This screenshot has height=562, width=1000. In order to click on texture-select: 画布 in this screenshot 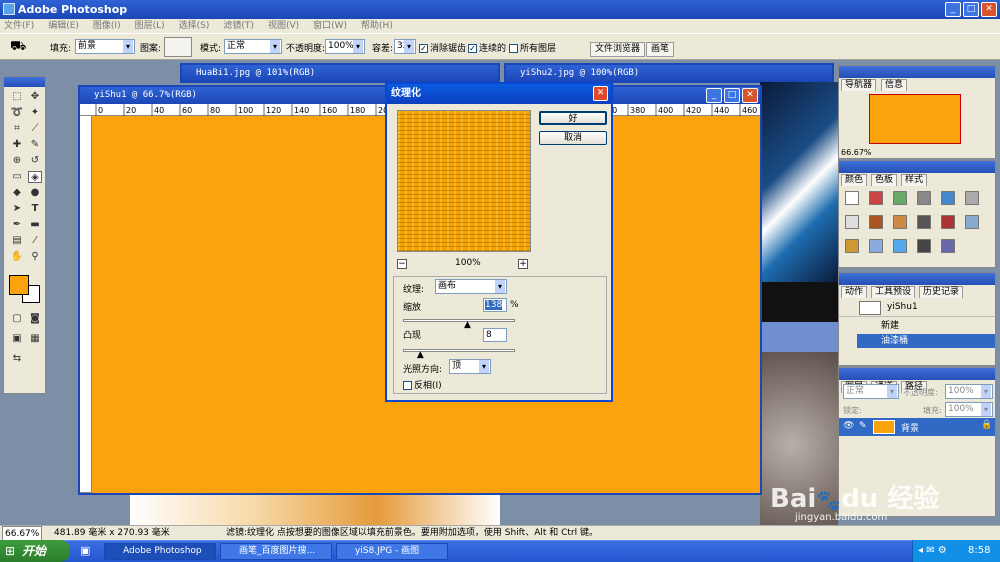, I will do `click(471, 286)`.